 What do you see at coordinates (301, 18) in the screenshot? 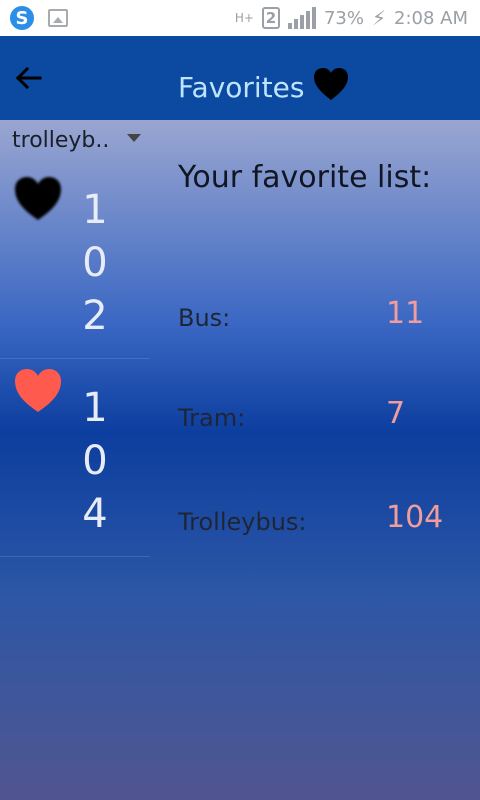
I see `signal-icon` at bounding box center [301, 18].